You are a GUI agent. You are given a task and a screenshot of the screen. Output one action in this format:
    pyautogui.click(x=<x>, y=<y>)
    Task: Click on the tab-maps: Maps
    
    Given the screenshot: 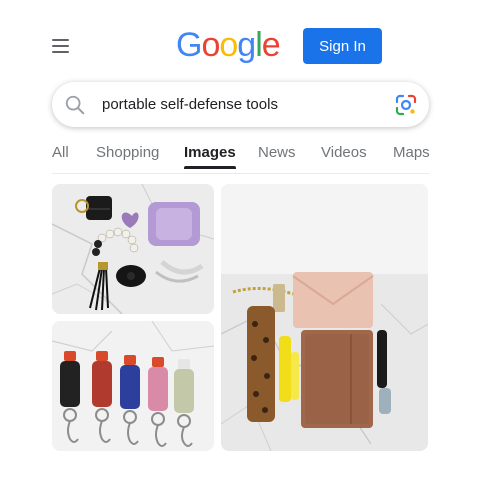 What is the action you would take?
    pyautogui.click(x=411, y=152)
    